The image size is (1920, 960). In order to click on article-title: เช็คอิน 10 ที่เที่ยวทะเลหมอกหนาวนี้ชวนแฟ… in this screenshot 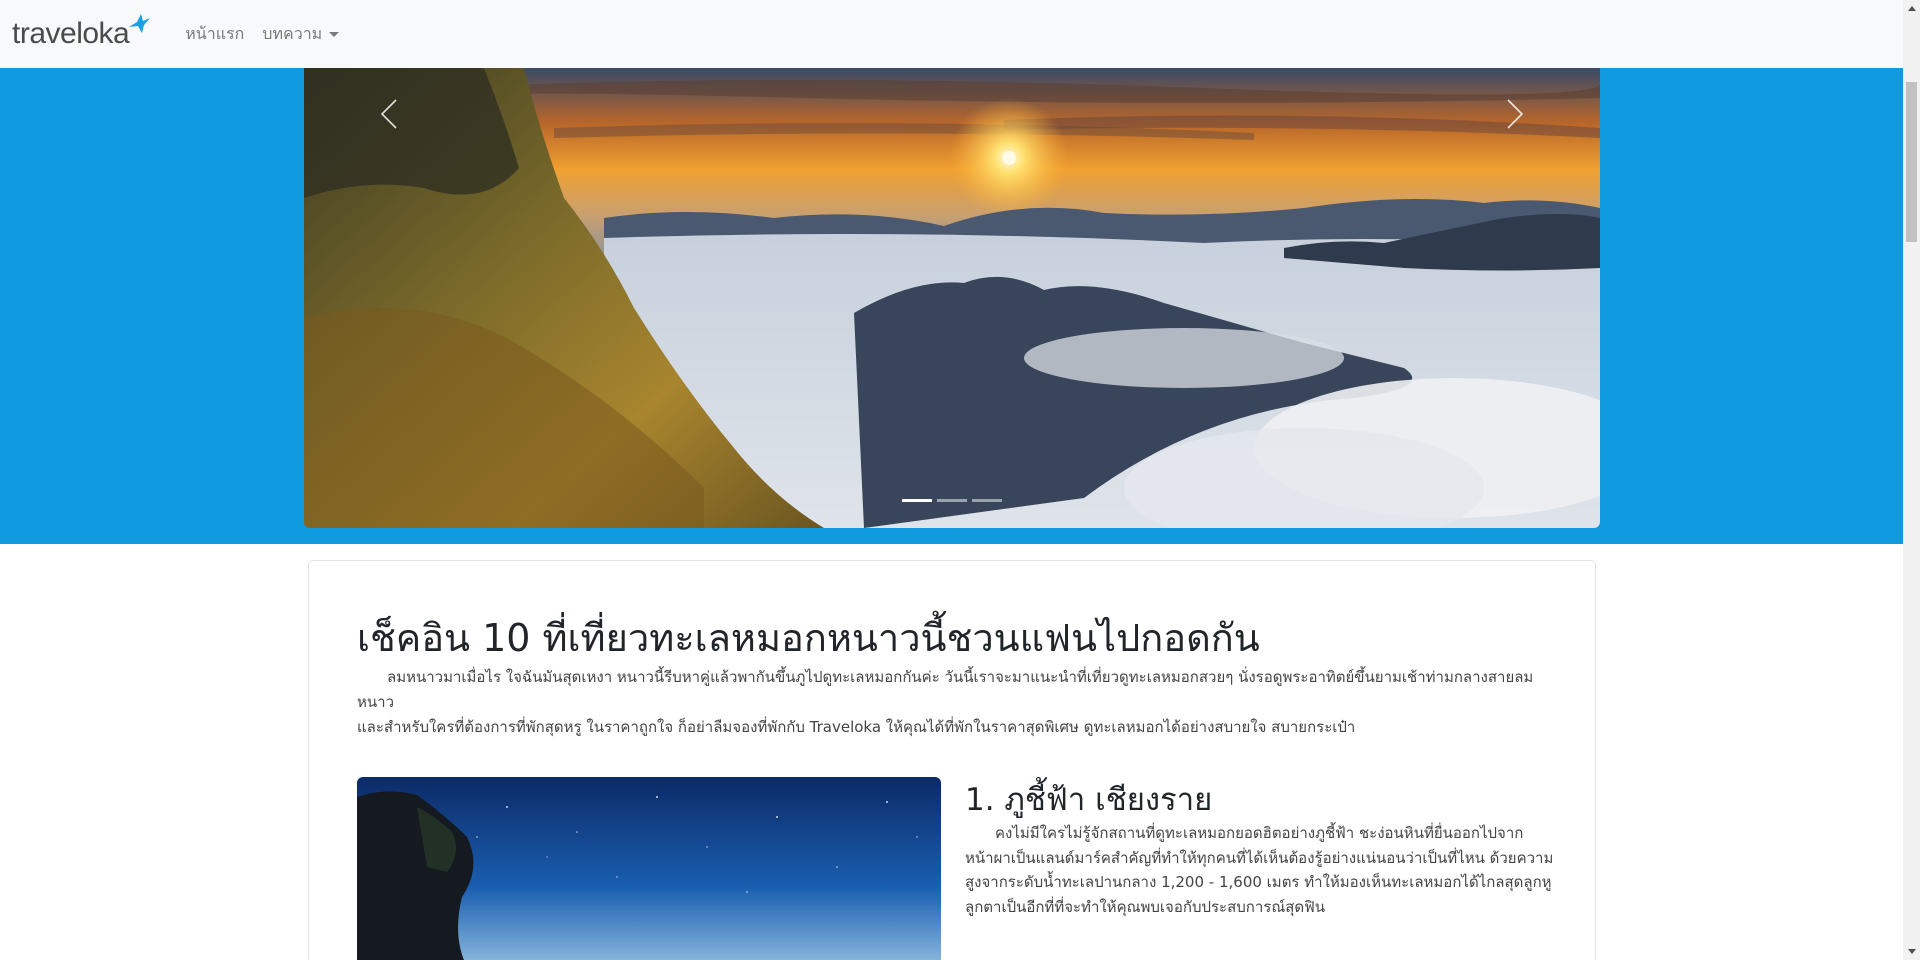, I will do `click(808, 638)`.